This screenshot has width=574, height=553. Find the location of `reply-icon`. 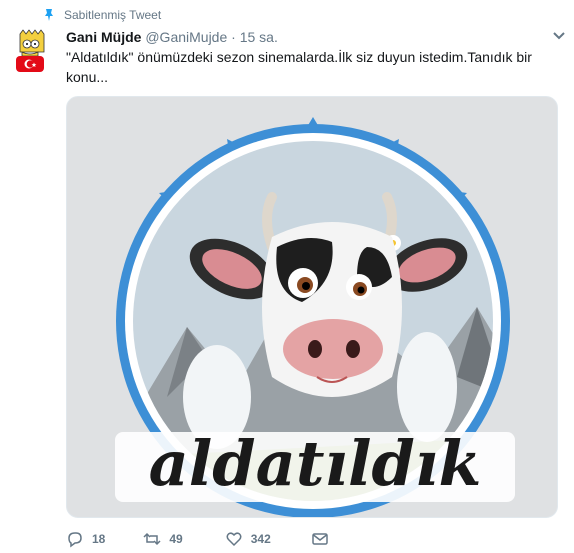

reply-icon is located at coordinates (75, 540).